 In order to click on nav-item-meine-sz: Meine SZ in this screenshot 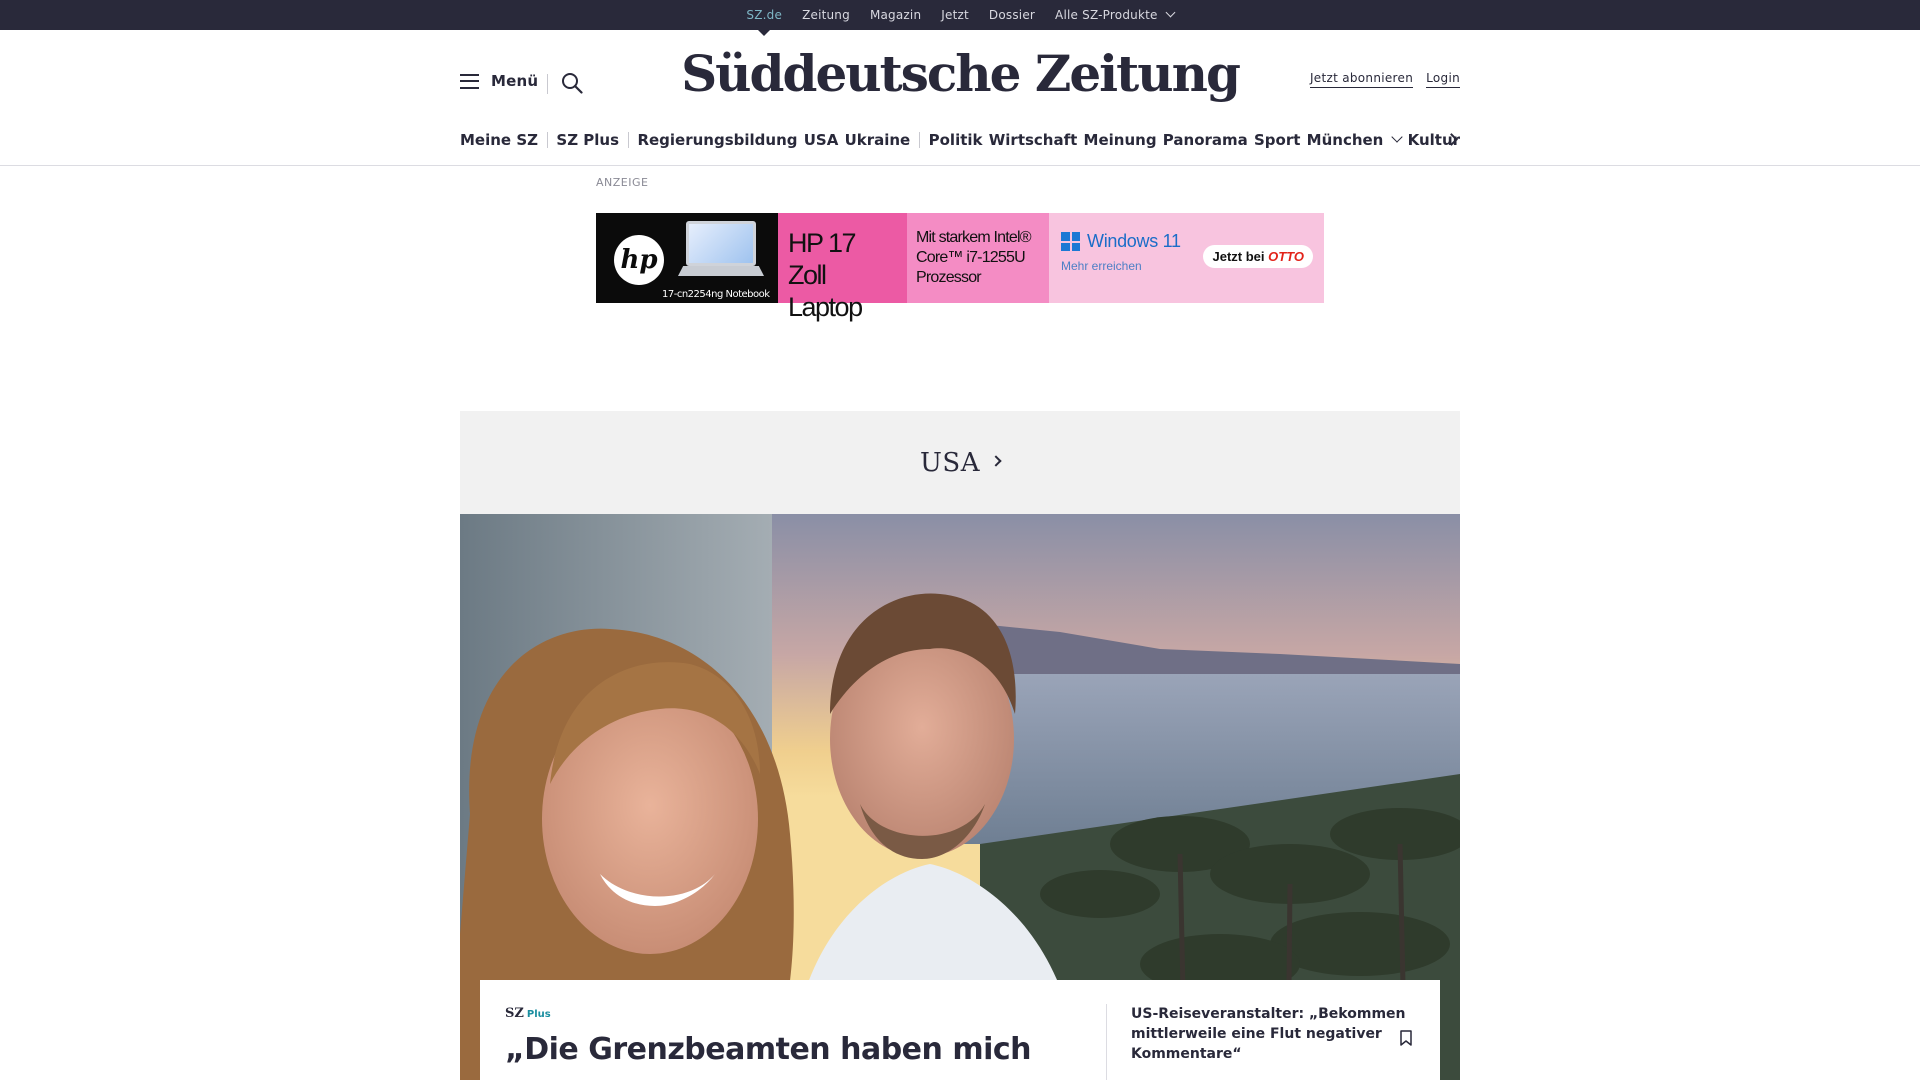, I will do `click(499, 140)`.